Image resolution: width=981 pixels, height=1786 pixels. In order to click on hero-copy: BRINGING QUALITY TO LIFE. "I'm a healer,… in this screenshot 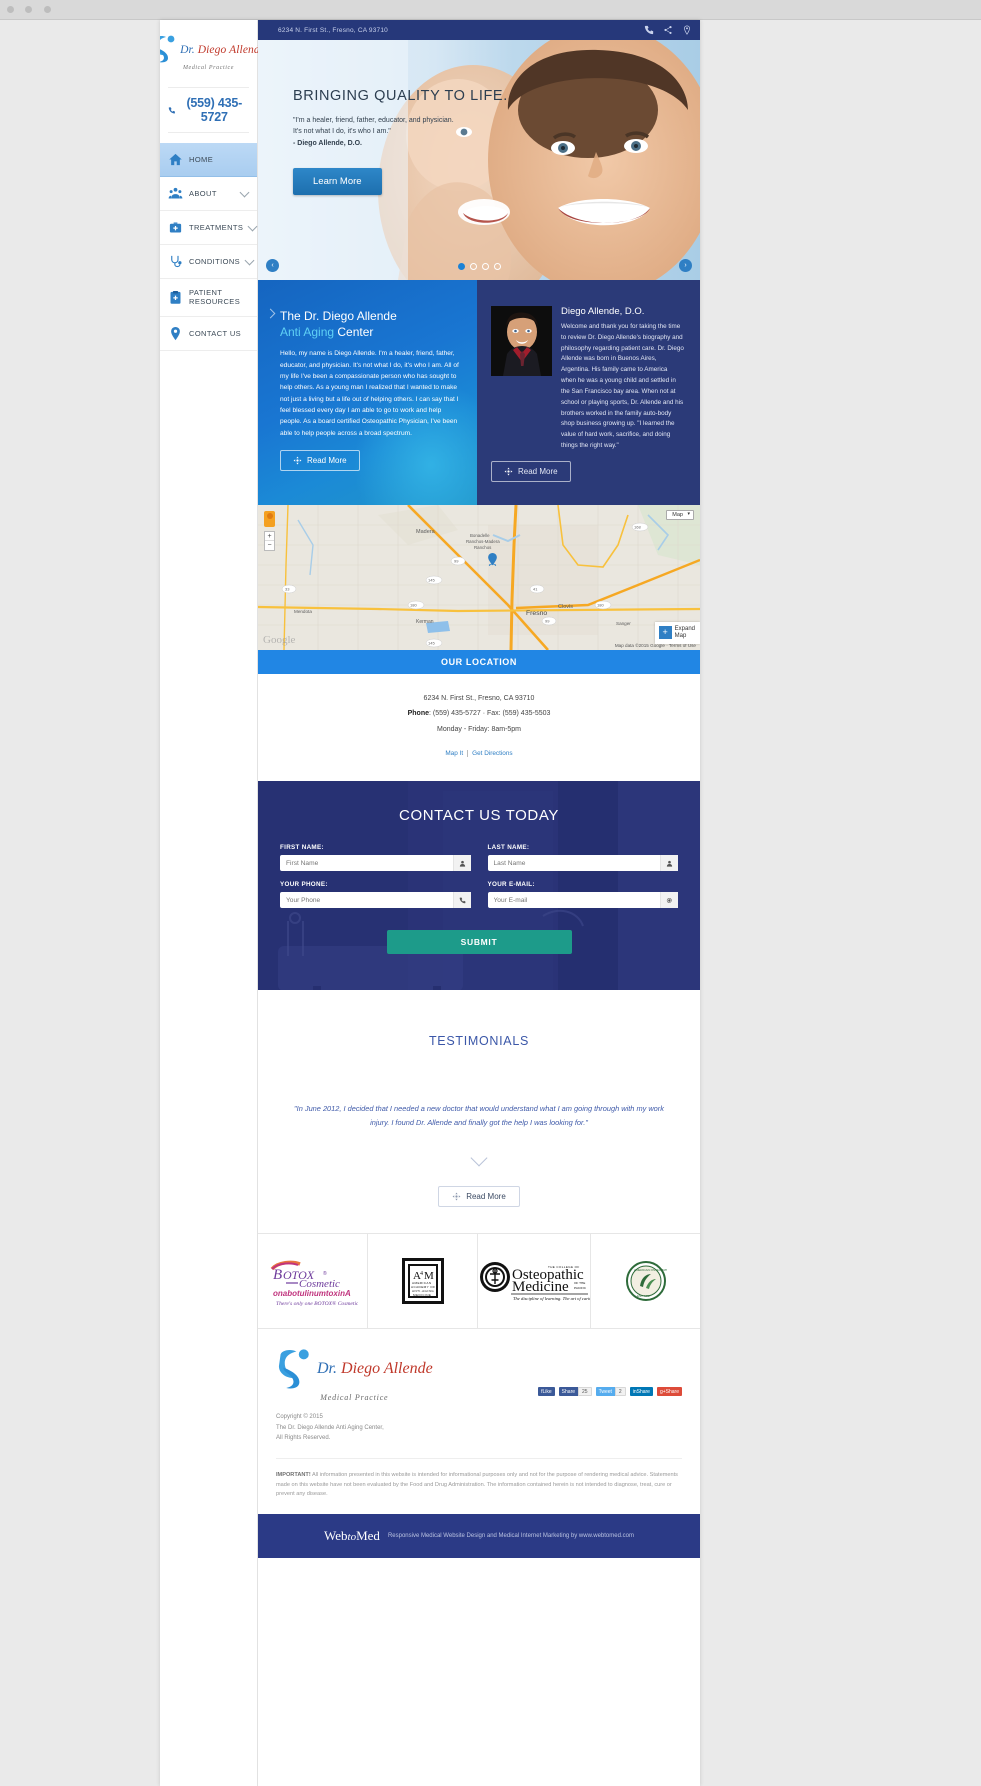, I will do `click(403, 141)`.